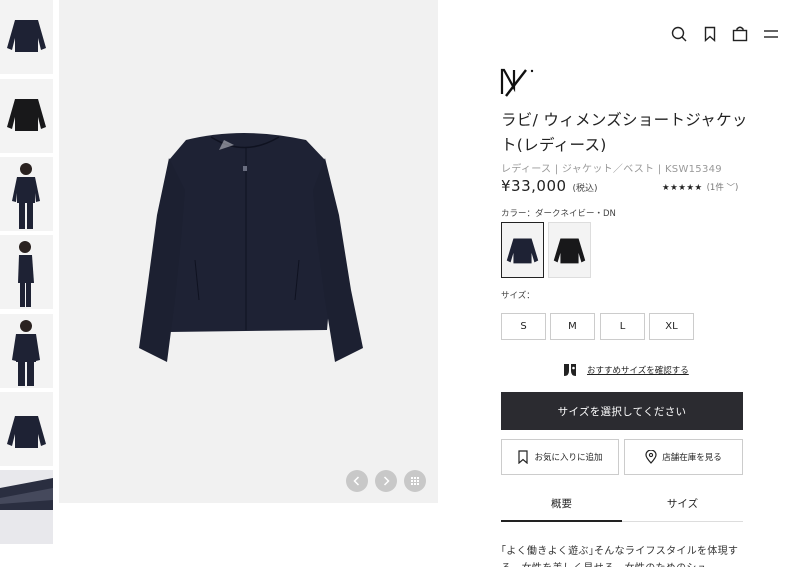 The width and height of the screenshot is (800, 567). Describe the element at coordinates (561, 503) in the screenshot. I see `tab-overview: 概要` at that location.